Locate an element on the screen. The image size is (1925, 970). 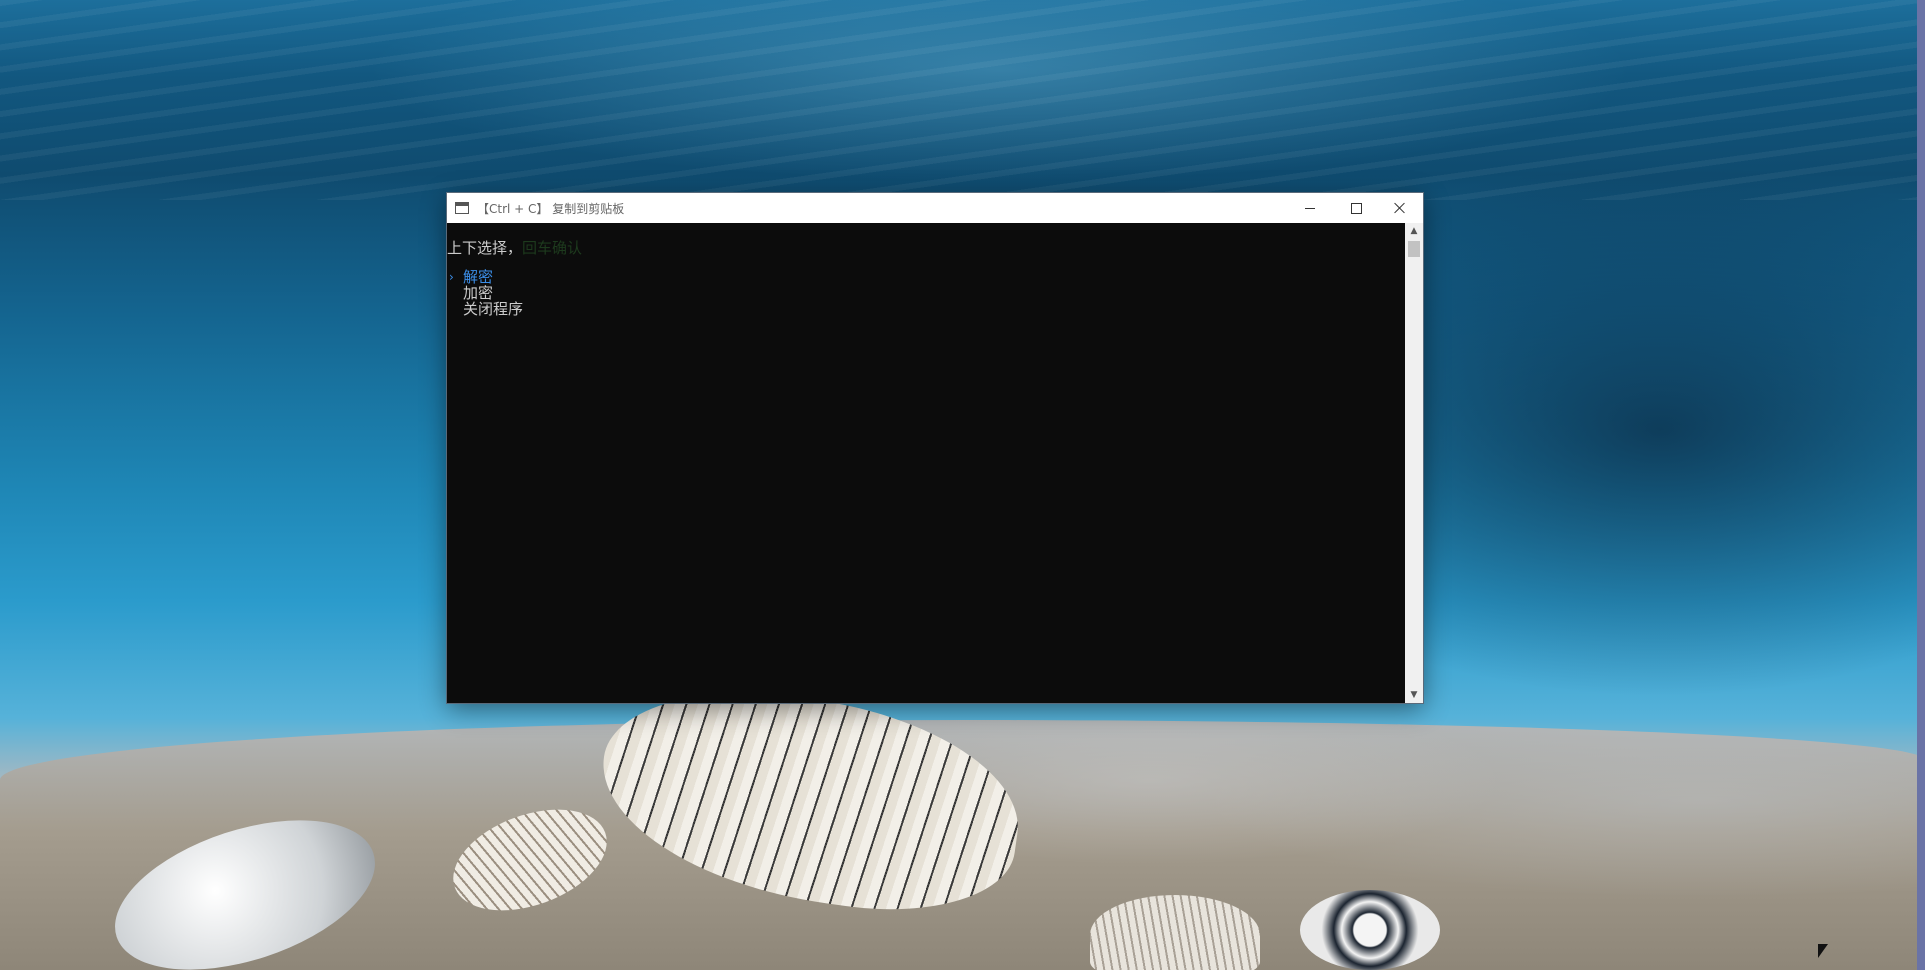
menu-item-label: 关闭程序 is located at coordinates (493, 309).